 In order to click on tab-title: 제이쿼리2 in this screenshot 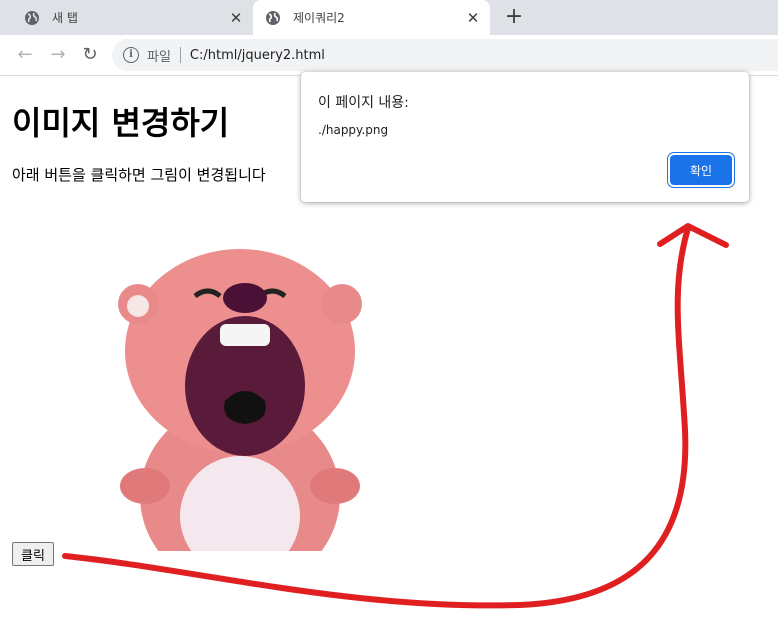, I will do `click(319, 18)`.